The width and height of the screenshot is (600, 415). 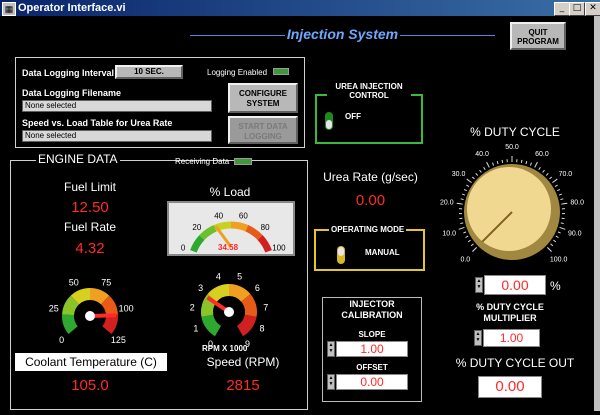 What do you see at coordinates (331, 349) in the screenshot?
I see `slope-spinner: ▲ ▼` at bounding box center [331, 349].